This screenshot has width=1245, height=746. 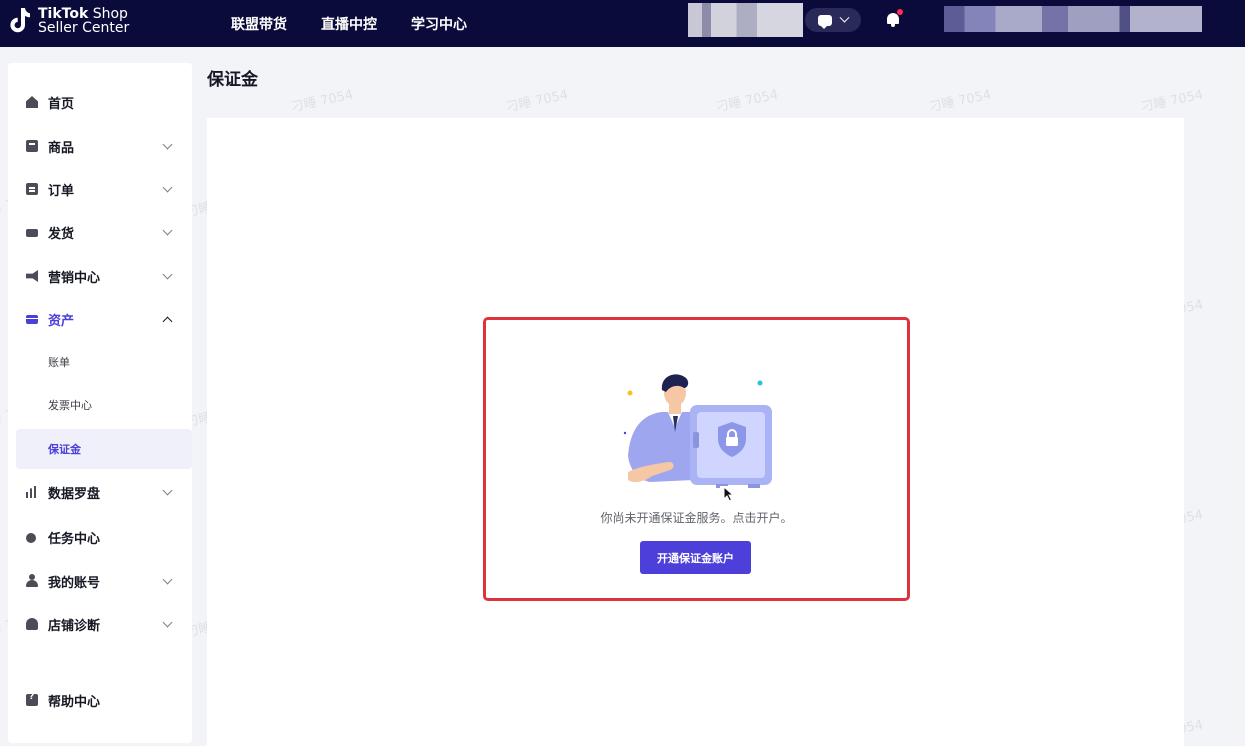 I want to click on sidebar-subitem-label: 发票中心, so click(x=70, y=405).